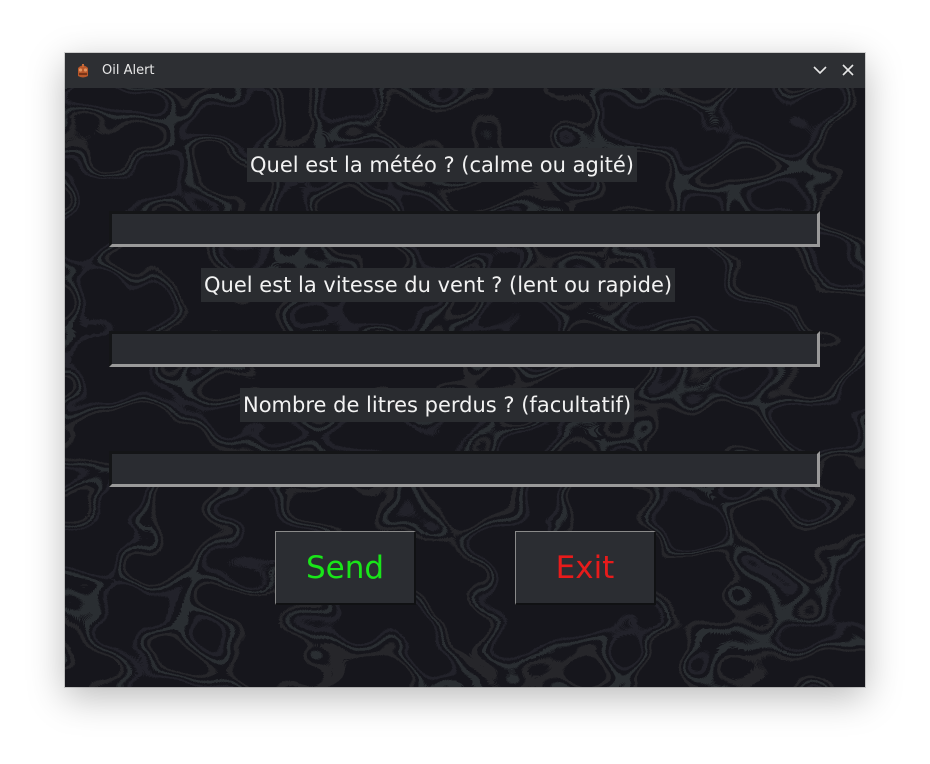  What do you see at coordinates (83, 71) in the screenshot?
I see `oil-barrel-icon` at bounding box center [83, 71].